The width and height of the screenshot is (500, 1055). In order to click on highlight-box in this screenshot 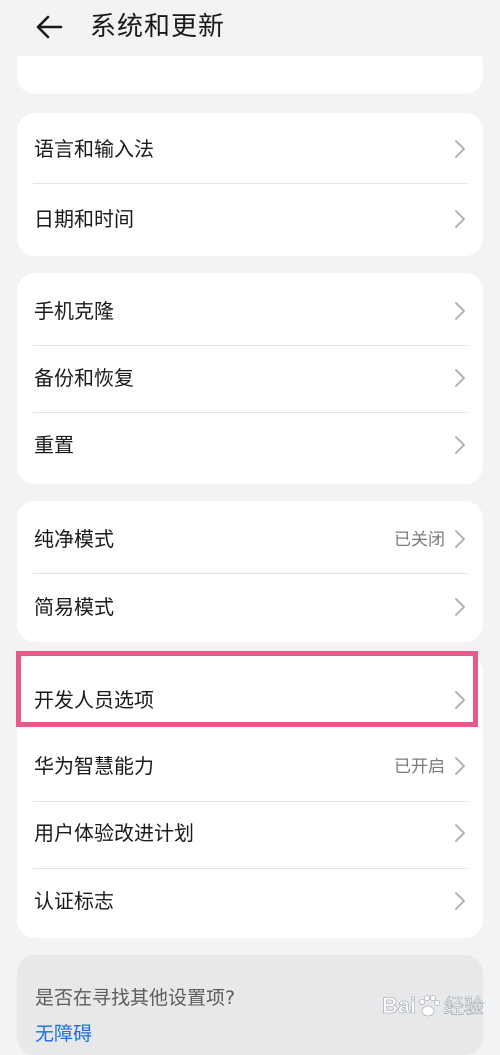, I will do `click(247, 689)`.